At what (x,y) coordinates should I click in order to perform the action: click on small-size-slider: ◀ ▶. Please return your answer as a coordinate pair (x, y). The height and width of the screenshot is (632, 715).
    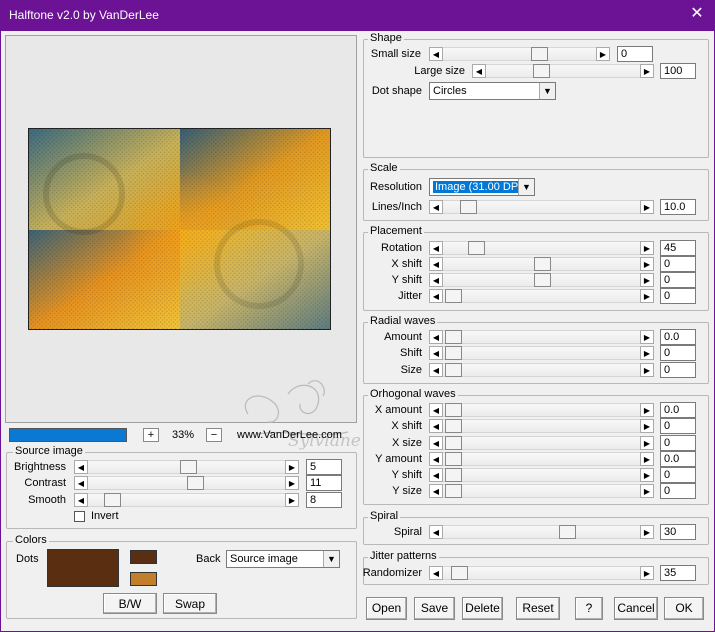
    Looking at the image, I should click on (519, 54).